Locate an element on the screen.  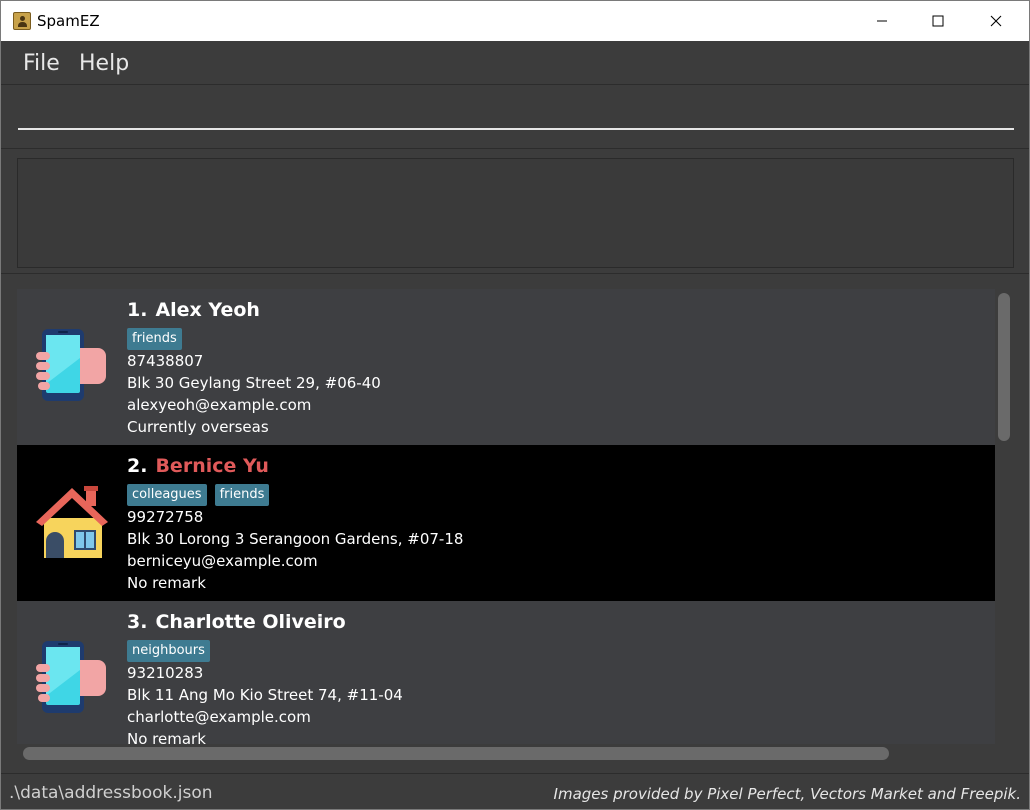
person-index: 2. is located at coordinates (137, 466).